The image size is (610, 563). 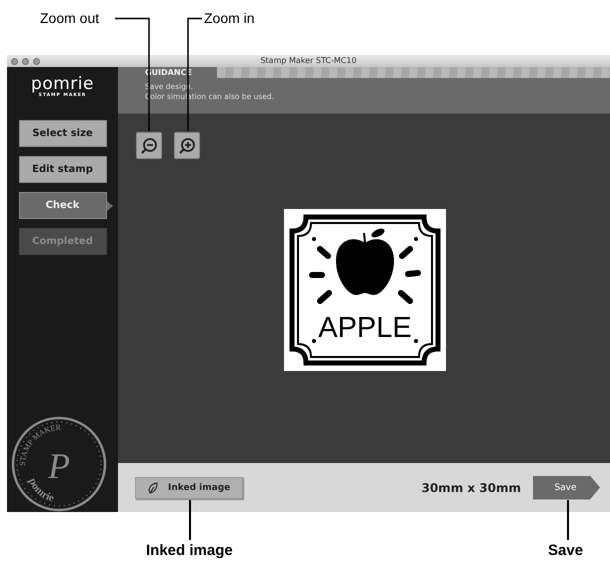 I want to click on save-button: Save, so click(x=566, y=488).